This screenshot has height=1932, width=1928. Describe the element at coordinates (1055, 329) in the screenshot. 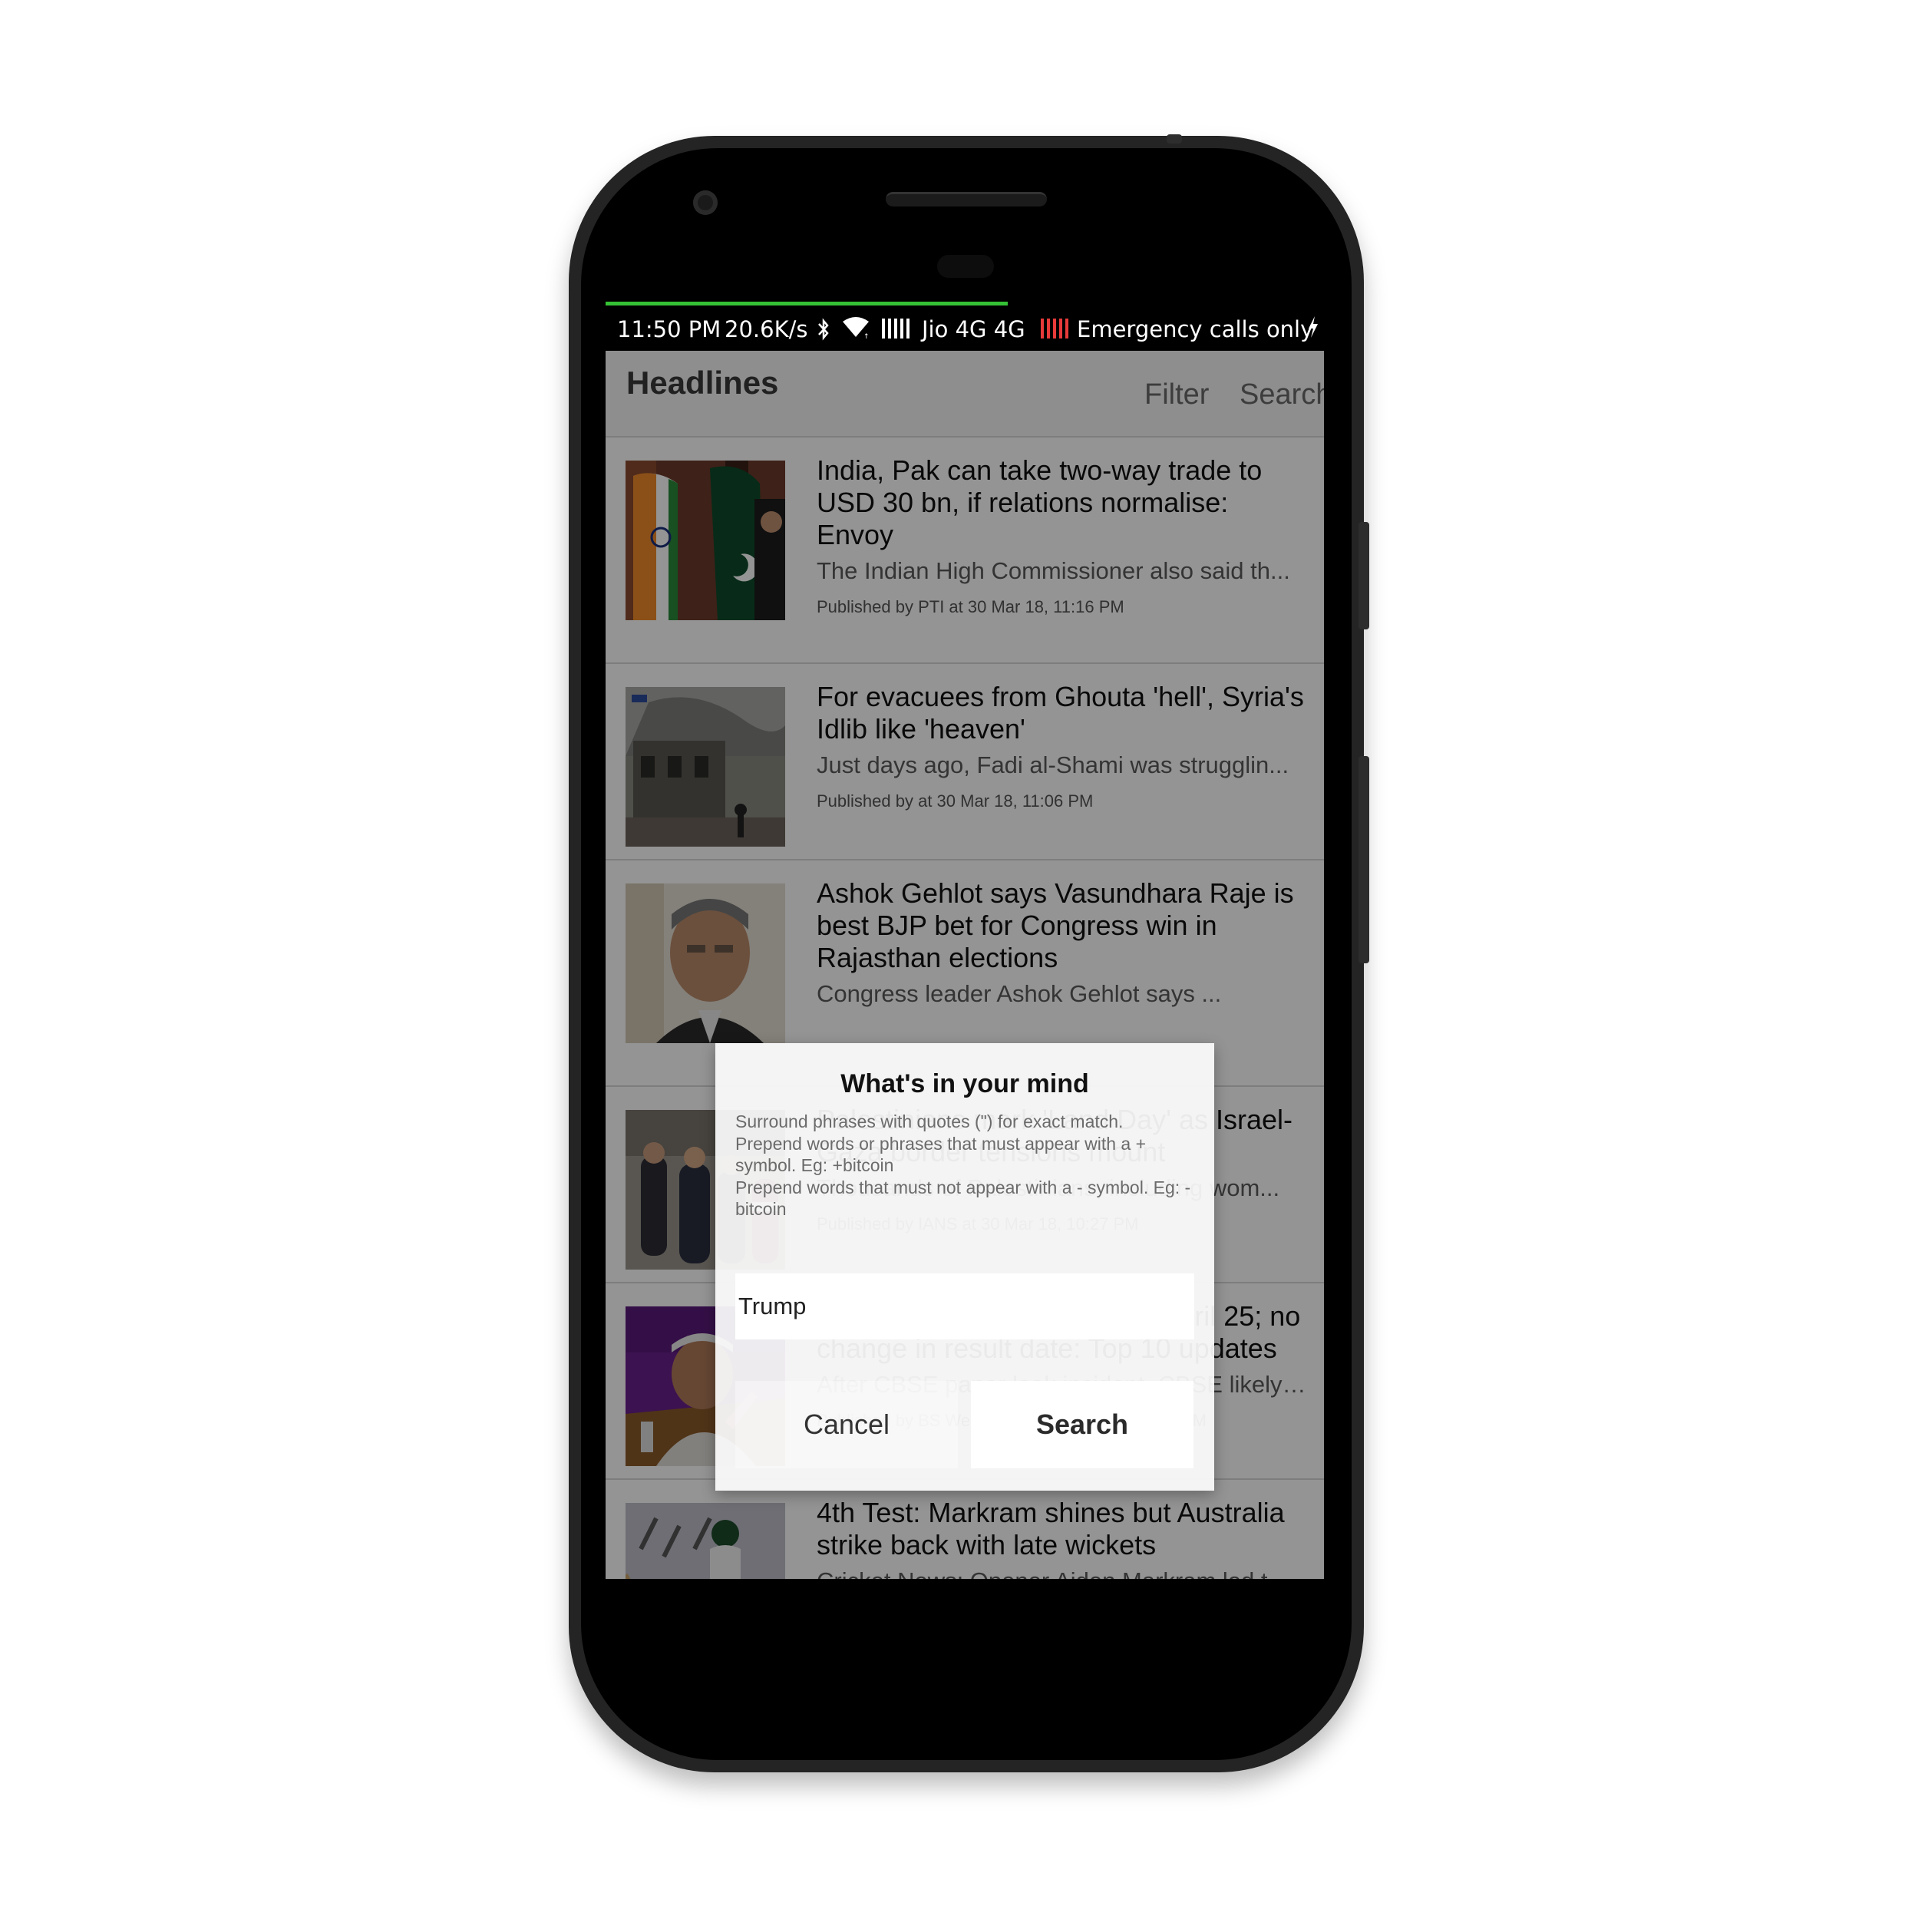

I see `signal-empty-icon` at that location.